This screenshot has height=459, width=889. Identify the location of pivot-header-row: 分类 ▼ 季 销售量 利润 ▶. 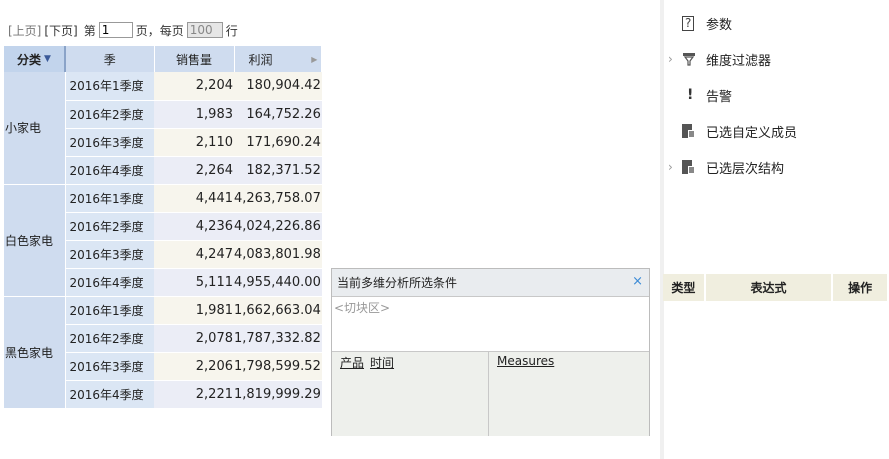
(163, 59).